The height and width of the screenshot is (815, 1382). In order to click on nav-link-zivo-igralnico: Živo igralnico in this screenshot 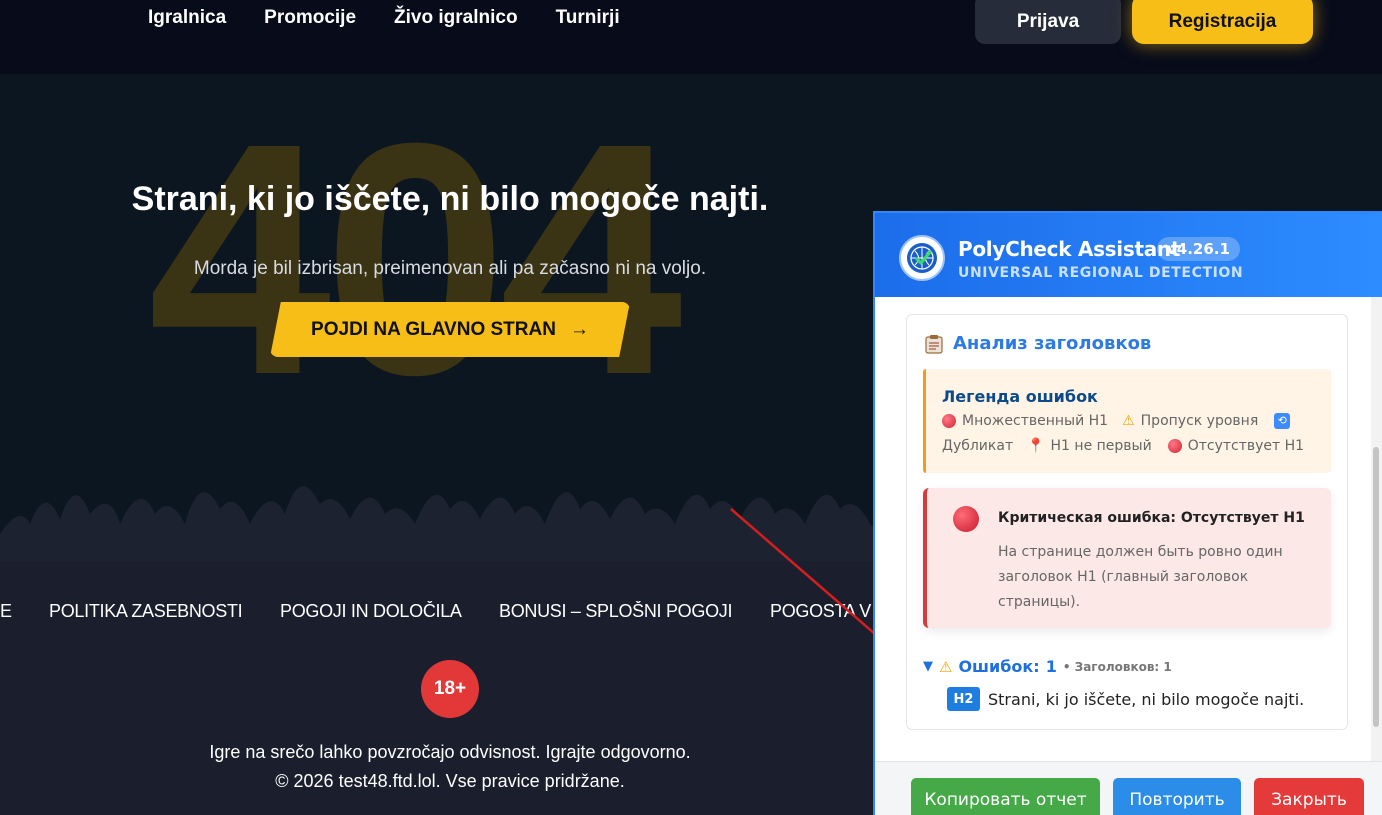, I will do `click(456, 18)`.